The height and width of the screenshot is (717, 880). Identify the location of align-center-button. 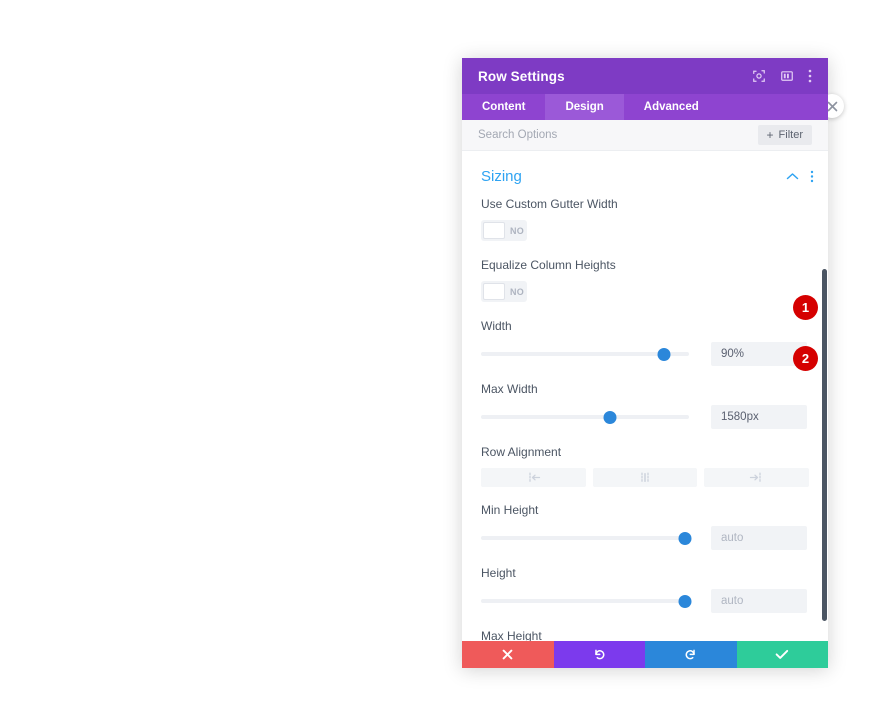
(645, 477).